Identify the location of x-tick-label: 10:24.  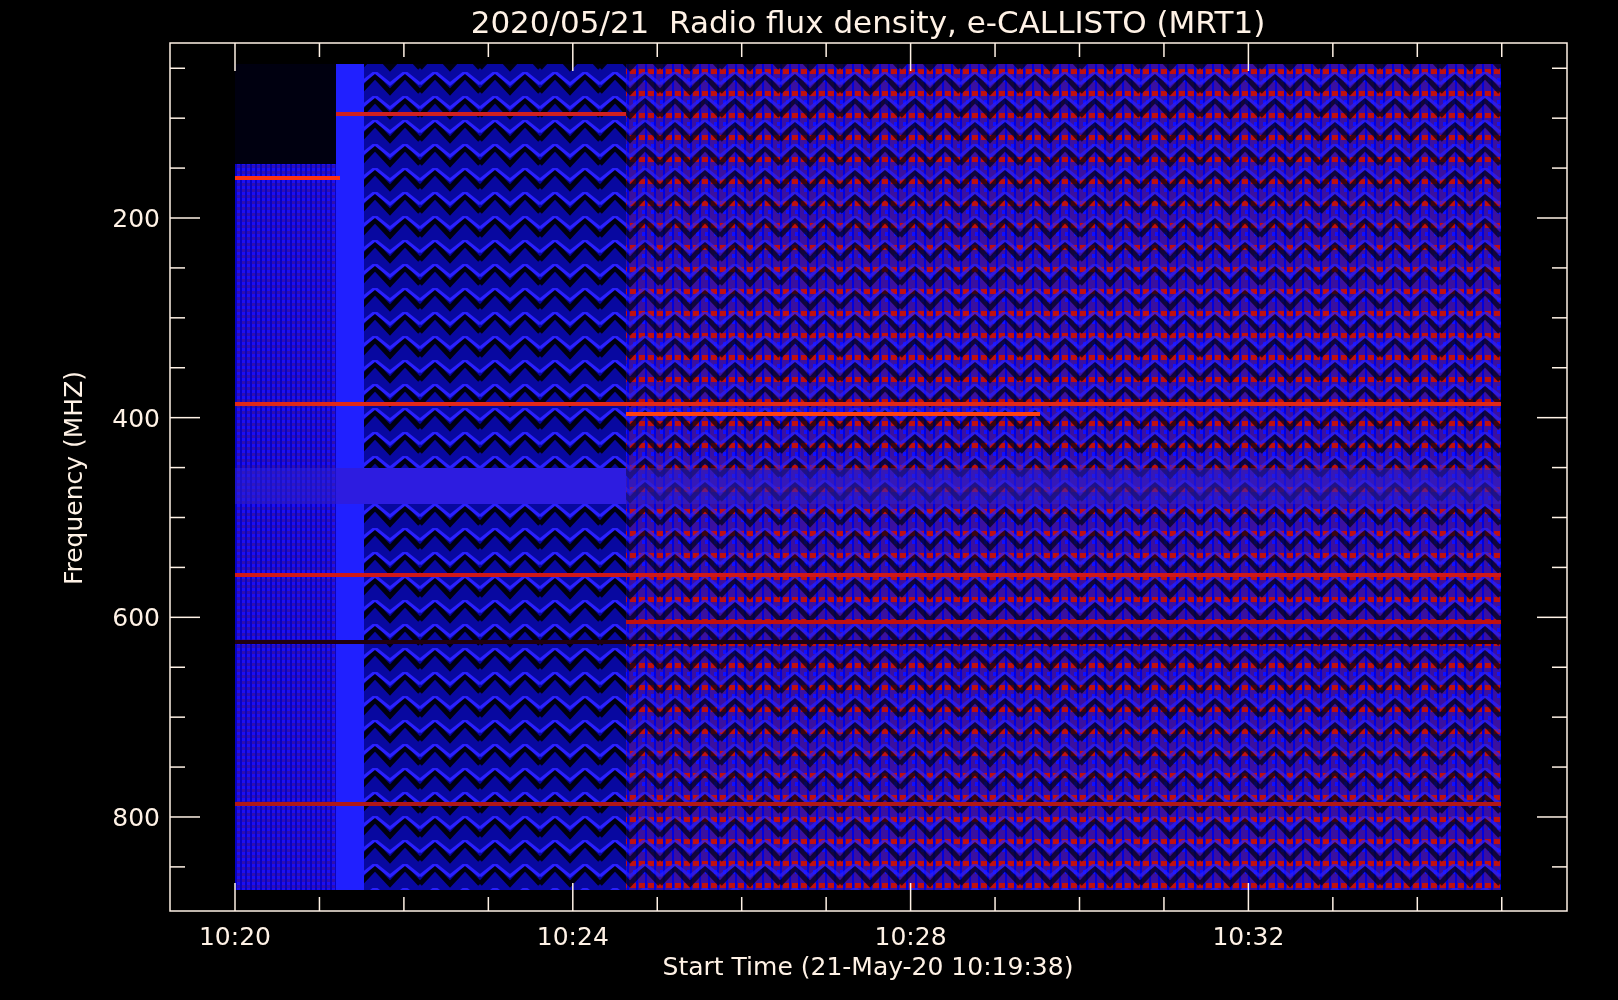
(572, 936).